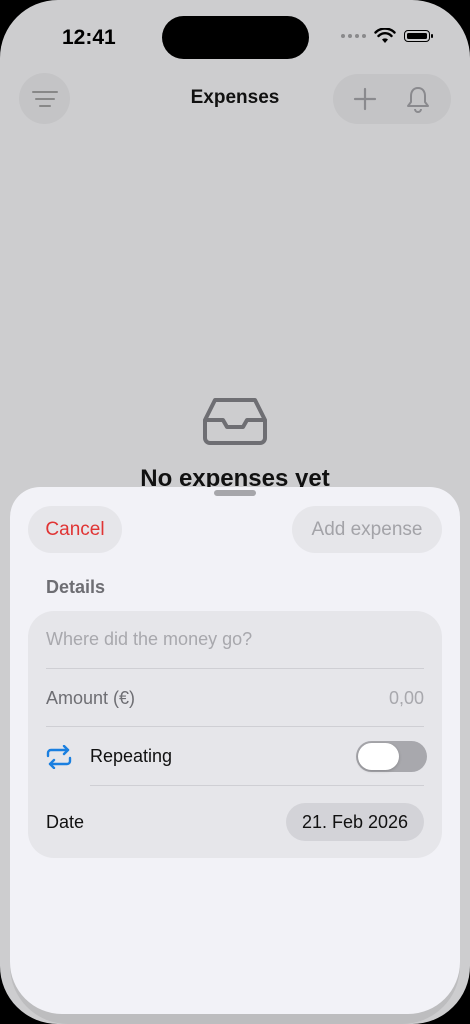 The width and height of the screenshot is (470, 1024). What do you see at coordinates (392, 99) in the screenshot?
I see `nav-actions` at bounding box center [392, 99].